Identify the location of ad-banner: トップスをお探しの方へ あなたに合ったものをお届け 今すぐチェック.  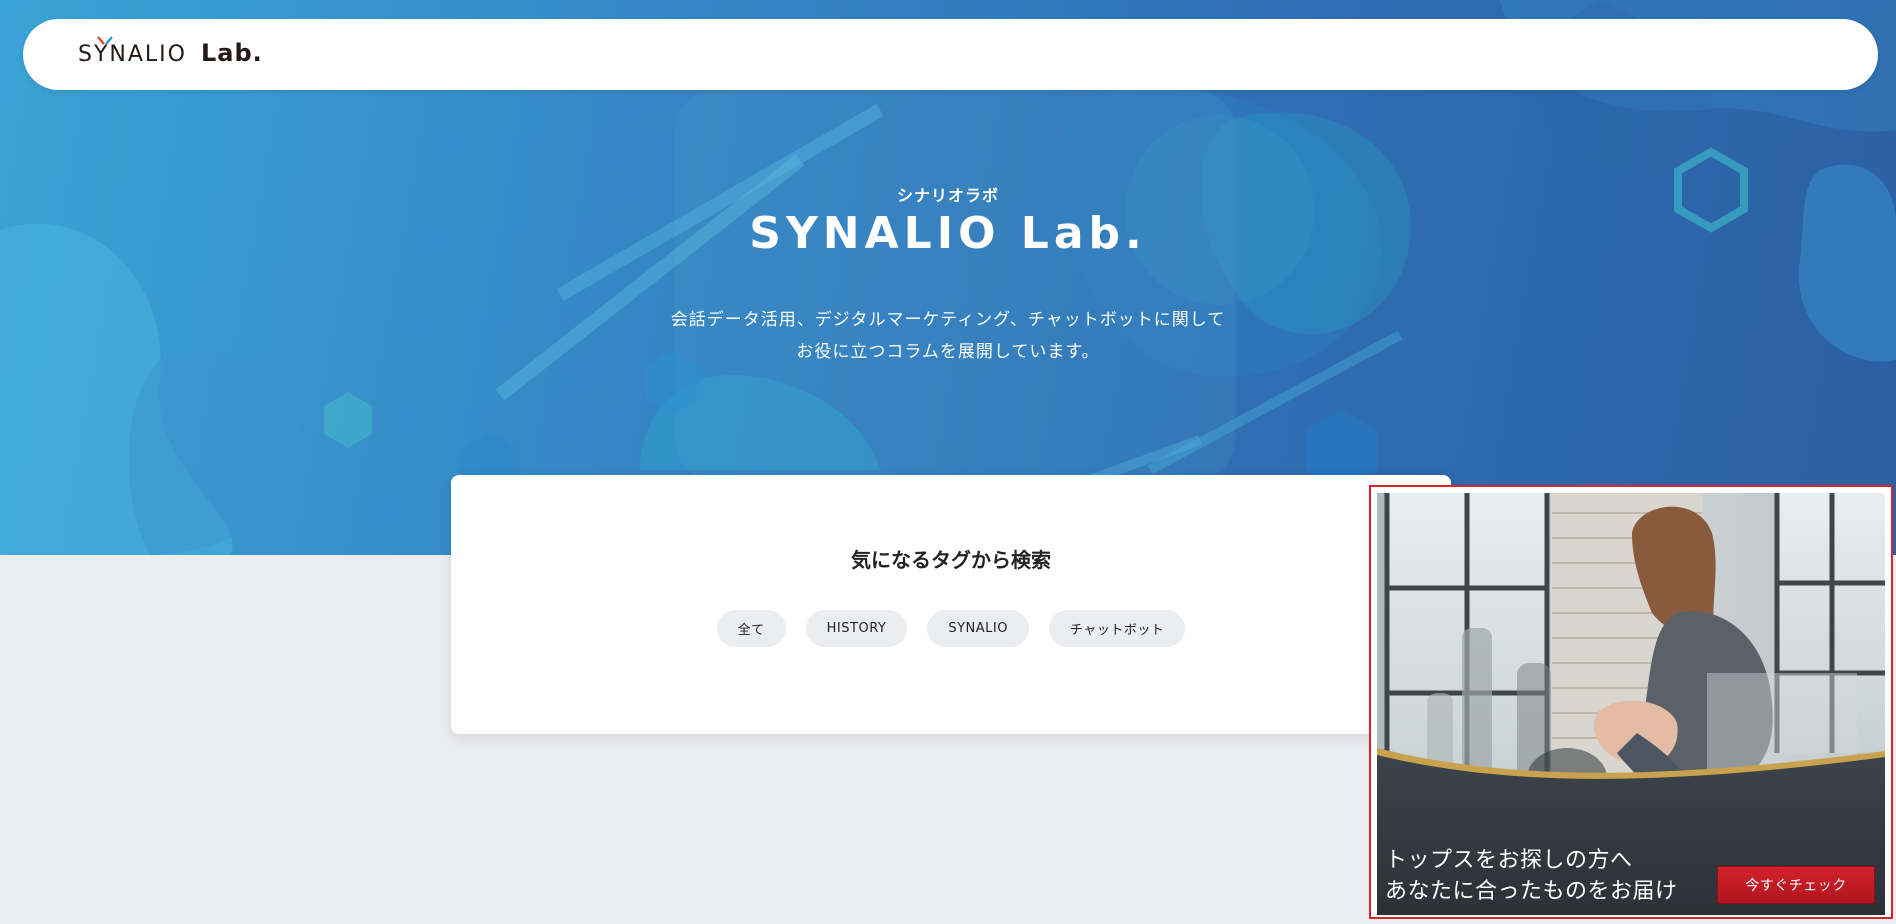
(1631, 702).